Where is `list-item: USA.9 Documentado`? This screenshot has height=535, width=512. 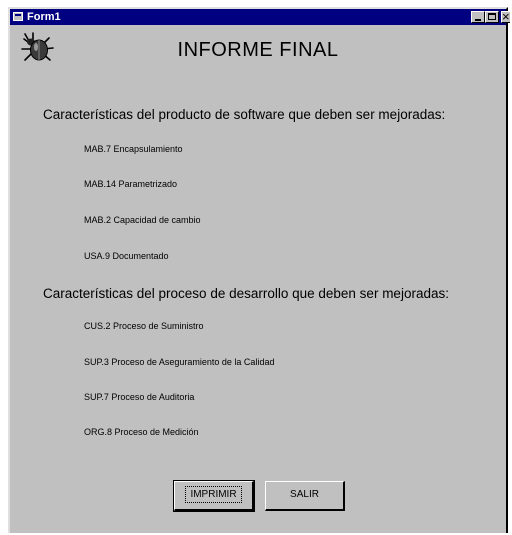 list-item: USA.9 Documentado is located at coordinates (126, 256).